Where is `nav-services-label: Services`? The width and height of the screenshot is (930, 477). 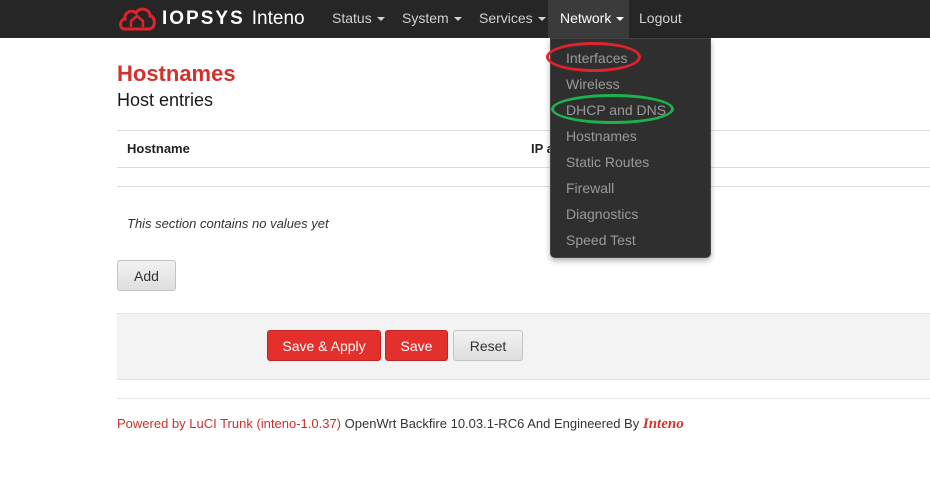
nav-services-label: Services is located at coordinates (506, 18).